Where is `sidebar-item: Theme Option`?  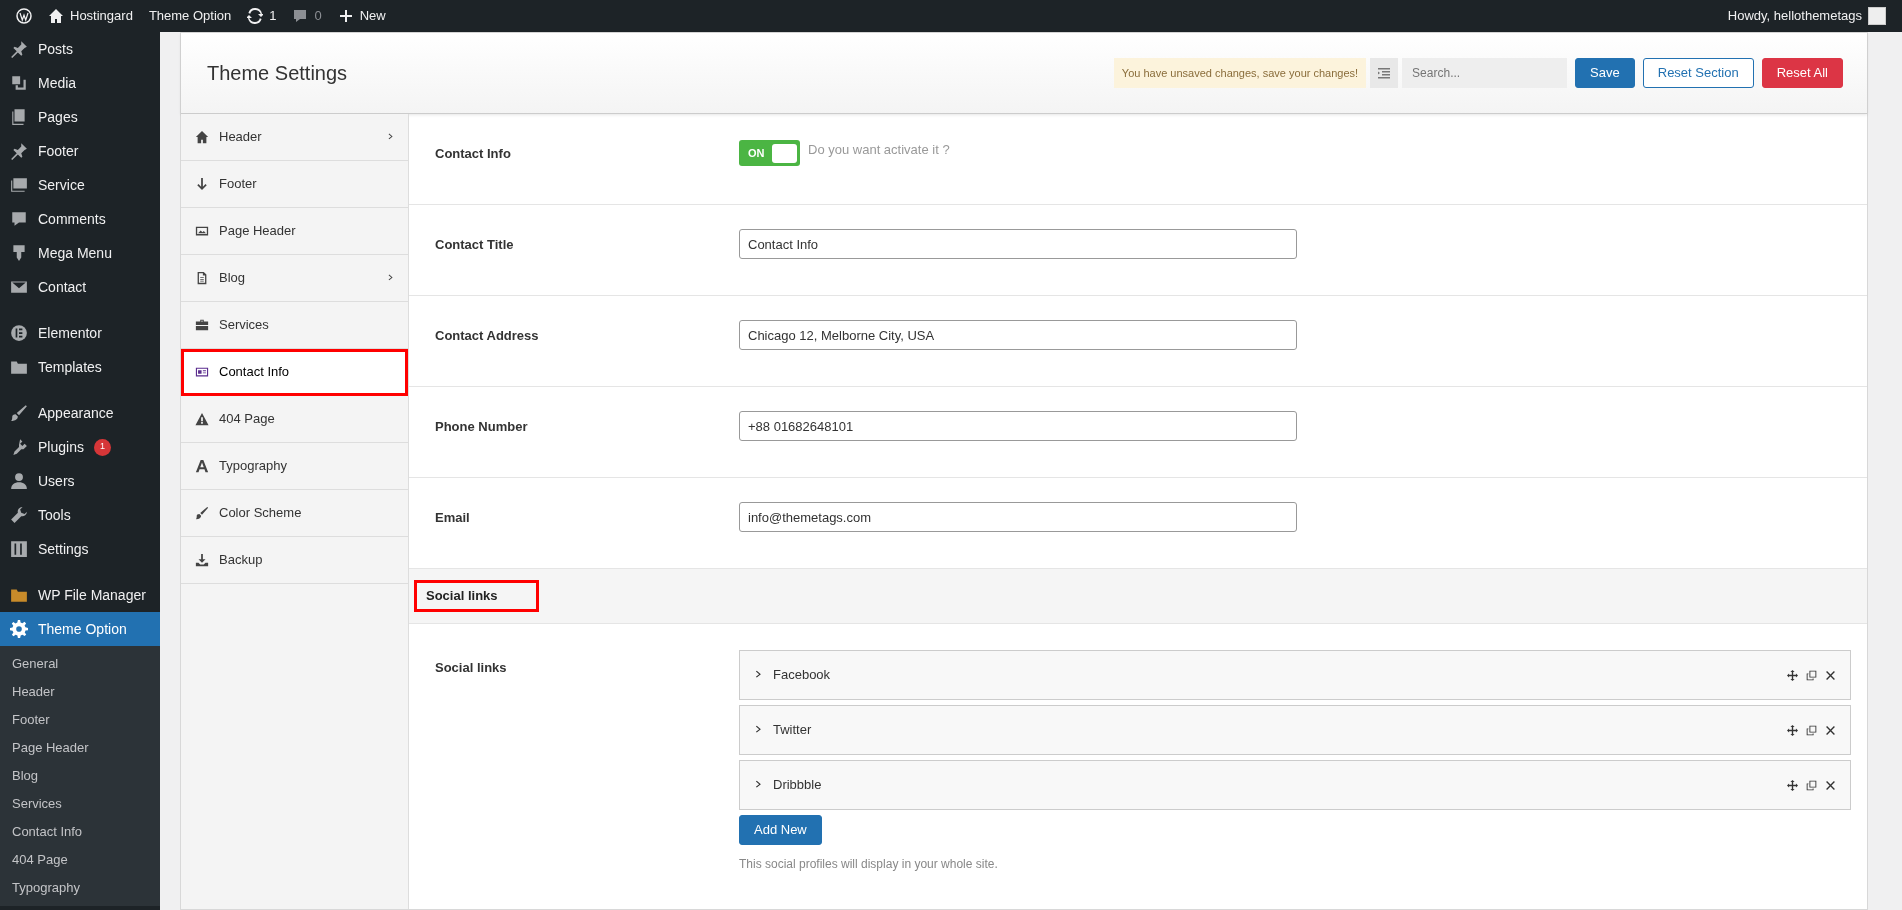
sidebar-item: Theme Option is located at coordinates (80, 629).